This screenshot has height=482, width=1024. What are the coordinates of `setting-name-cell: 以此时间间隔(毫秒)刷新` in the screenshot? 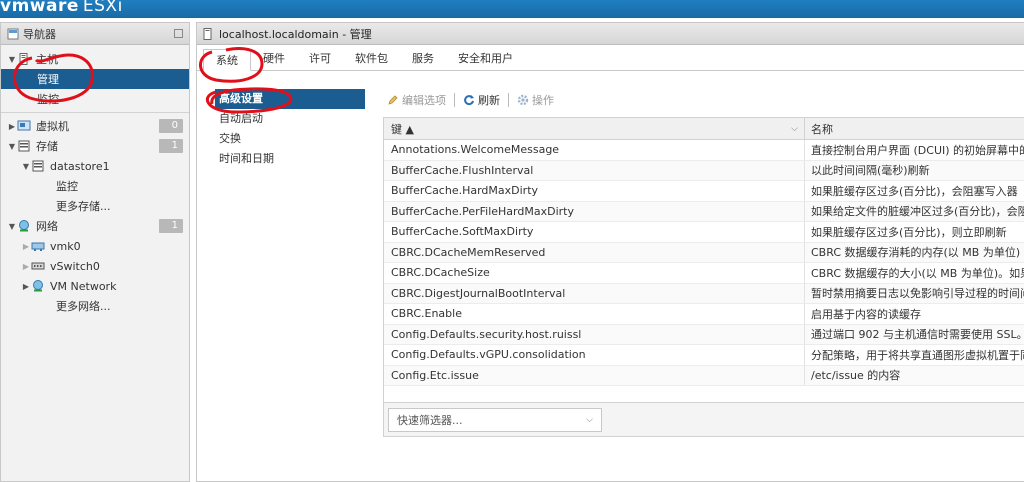 It's located at (870, 171).